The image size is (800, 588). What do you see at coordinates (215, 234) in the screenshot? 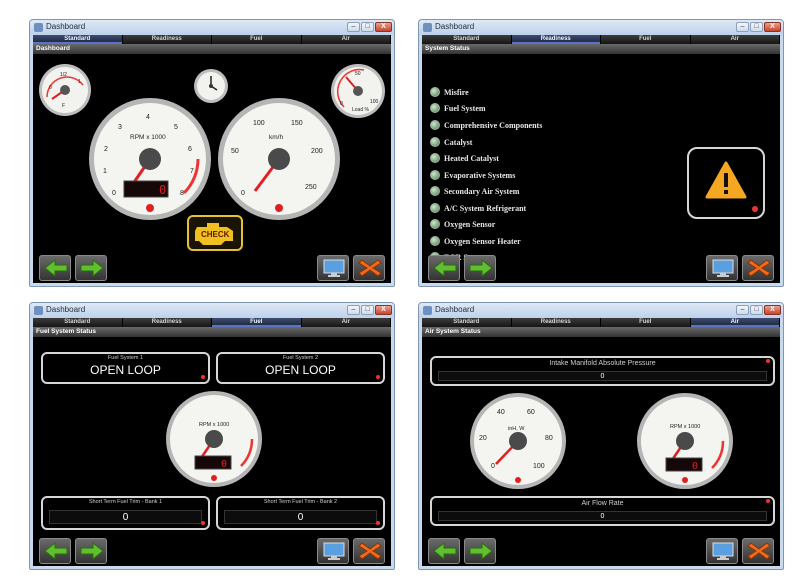
I see `check-engine-label: CHECK` at bounding box center [215, 234].